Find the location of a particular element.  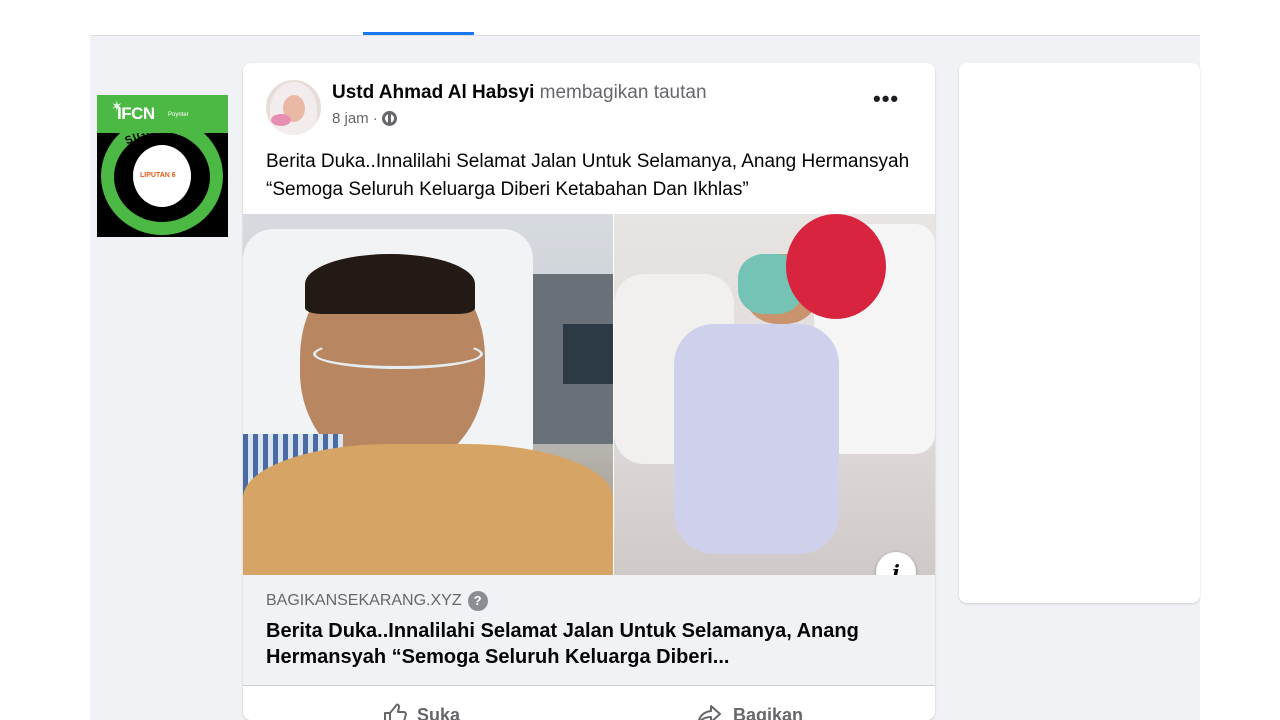

photo-monitor-screen is located at coordinates (588, 354).